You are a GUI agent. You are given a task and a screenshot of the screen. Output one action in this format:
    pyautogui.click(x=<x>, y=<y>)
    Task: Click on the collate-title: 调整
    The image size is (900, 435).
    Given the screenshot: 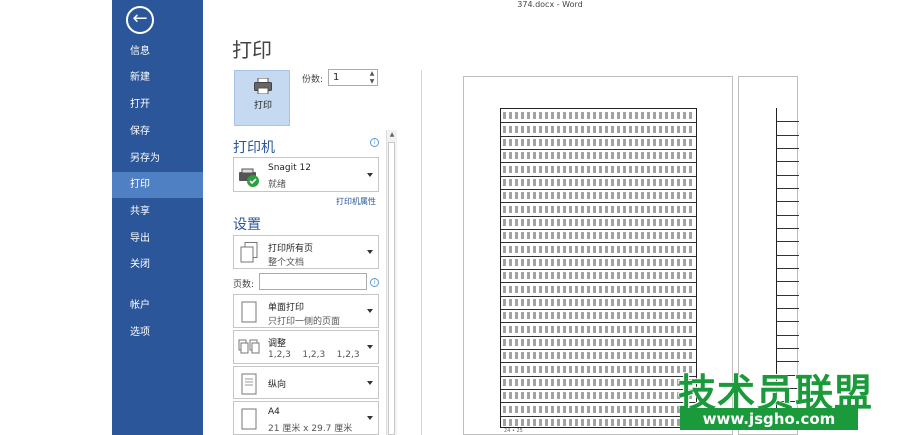 What is the action you would take?
    pyautogui.click(x=277, y=344)
    